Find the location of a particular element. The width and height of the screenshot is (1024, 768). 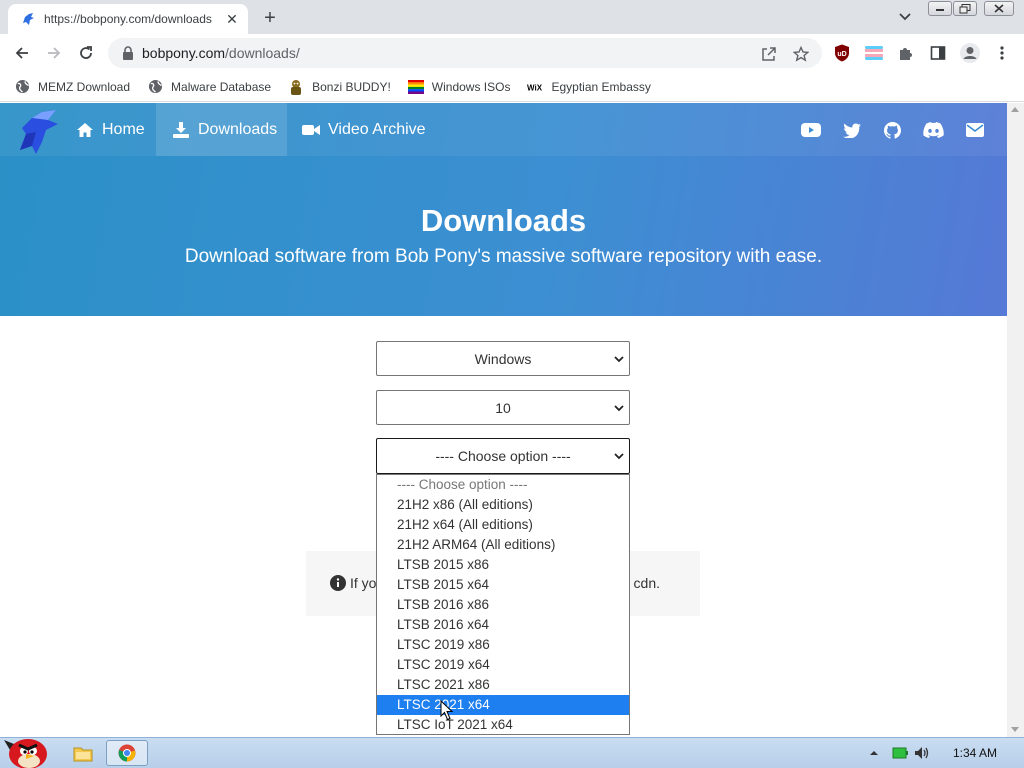

tab-title: https://bobpony.com/downloads is located at coordinates (128, 19).